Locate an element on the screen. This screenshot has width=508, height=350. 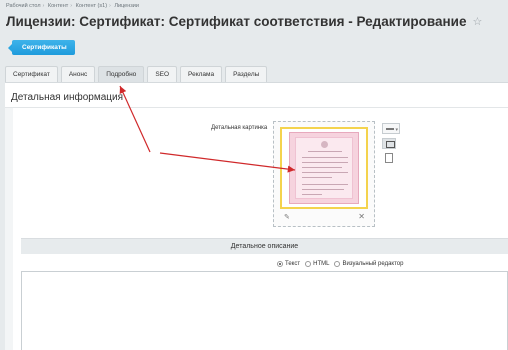
tab-seo: SEO is located at coordinates (162, 74).